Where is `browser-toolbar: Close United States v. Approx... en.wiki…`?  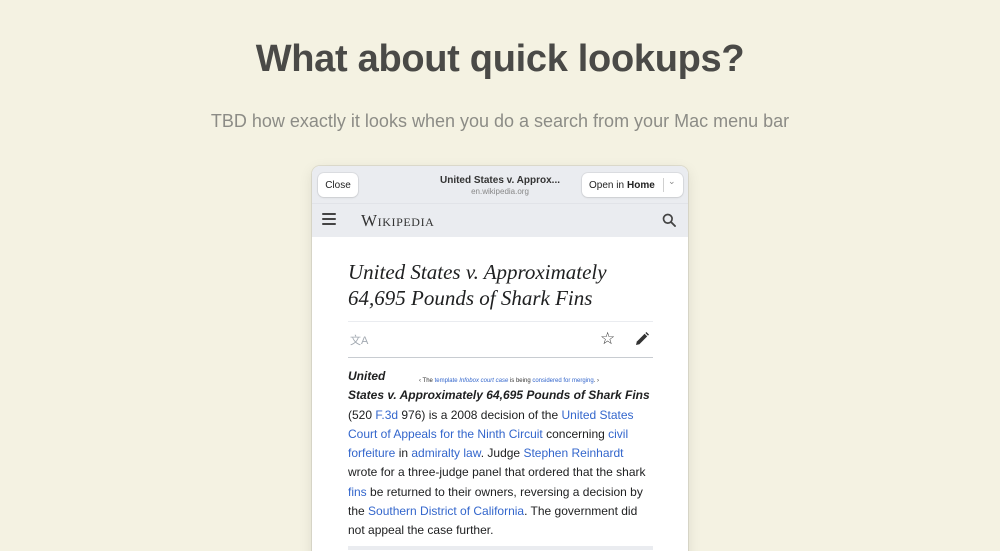
browser-toolbar: Close United States v. Approx... en.wiki… is located at coordinates (500, 185).